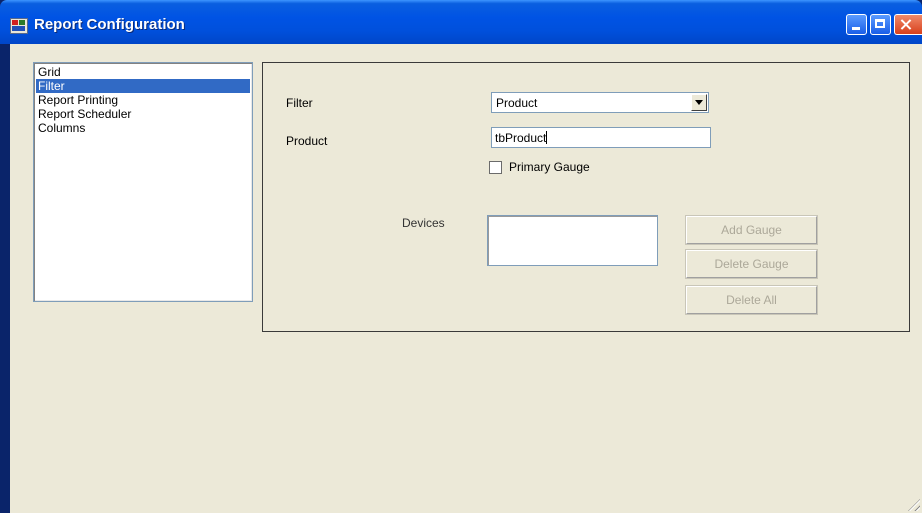  Describe the element at coordinates (307, 141) in the screenshot. I see `product-label: Product` at that location.